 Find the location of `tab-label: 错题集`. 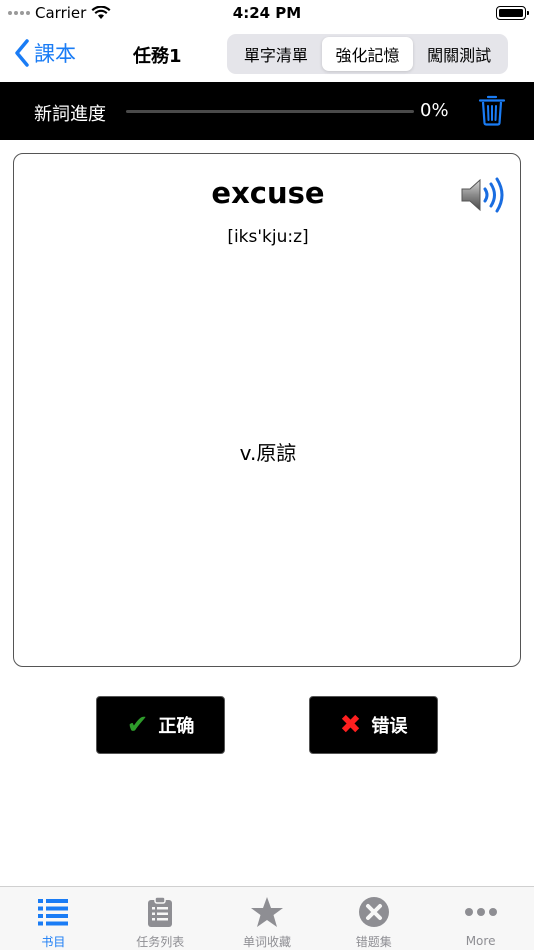

tab-label: 错题集 is located at coordinates (373, 942).